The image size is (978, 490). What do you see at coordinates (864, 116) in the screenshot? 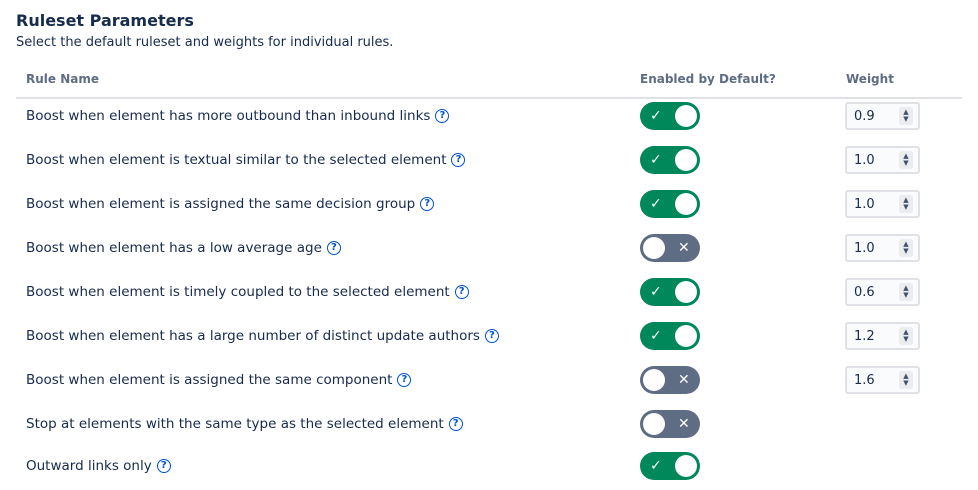
I see `weight-value: 0.9` at bounding box center [864, 116].